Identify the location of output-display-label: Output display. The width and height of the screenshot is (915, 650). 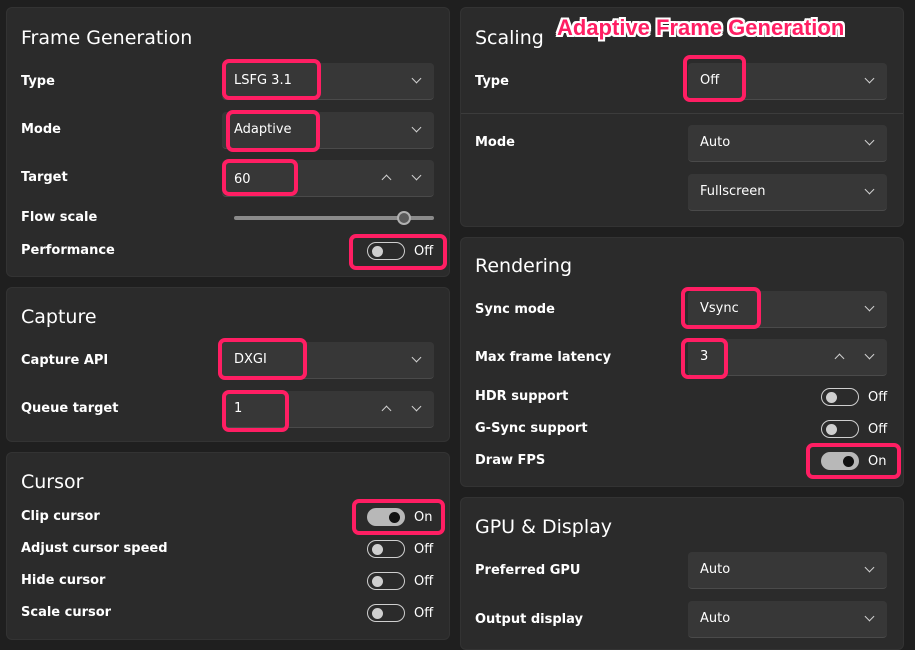
(529, 619).